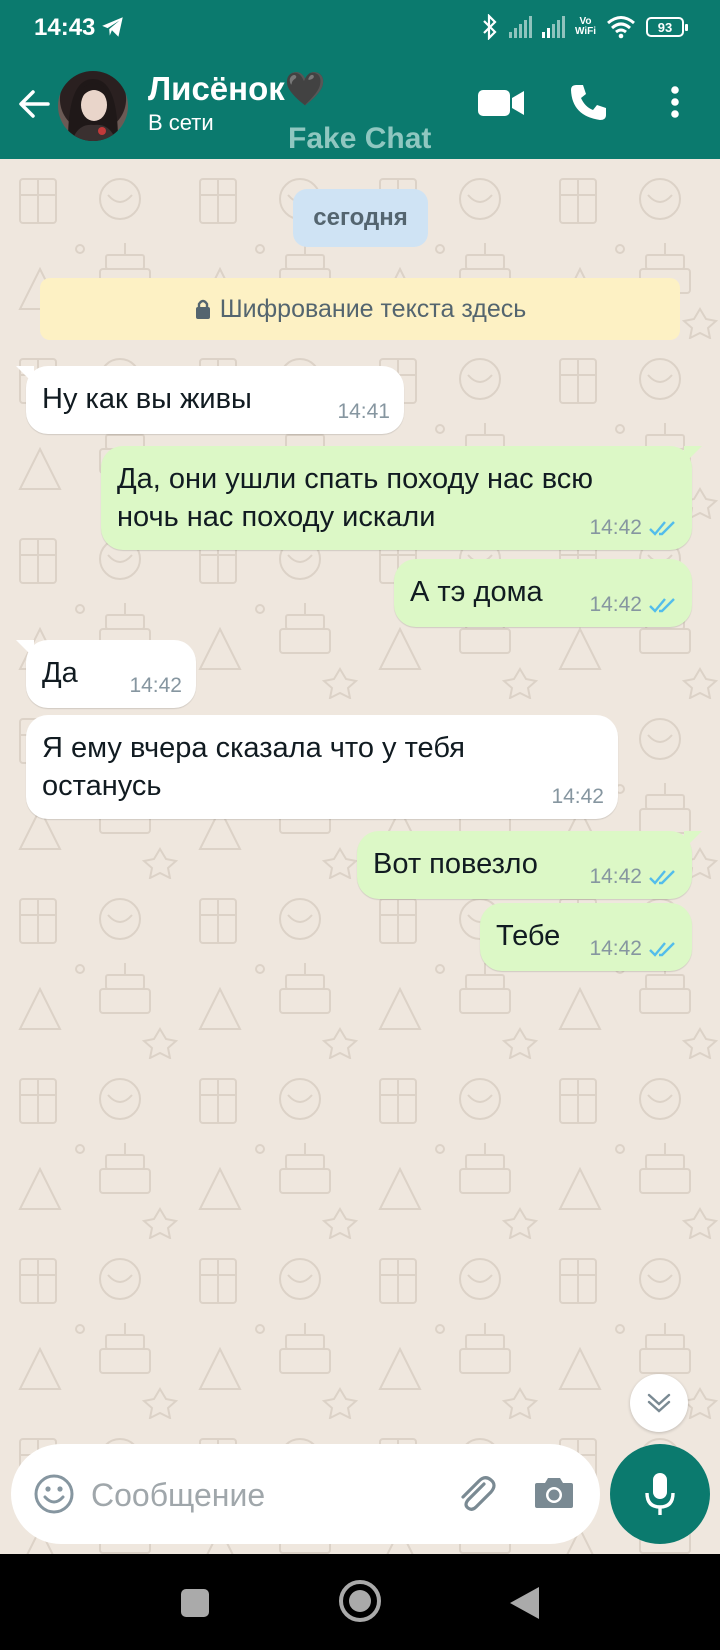 The height and width of the screenshot is (1650, 720). I want to click on bluetooth-icon, so click(490, 27).